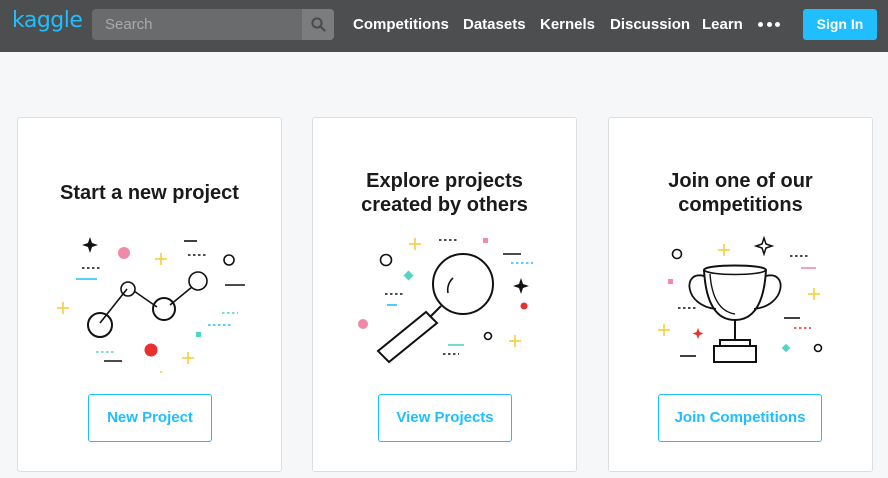 The image size is (888, 478). I want to click on sign-in-button: Sign In, so click(840, 24).